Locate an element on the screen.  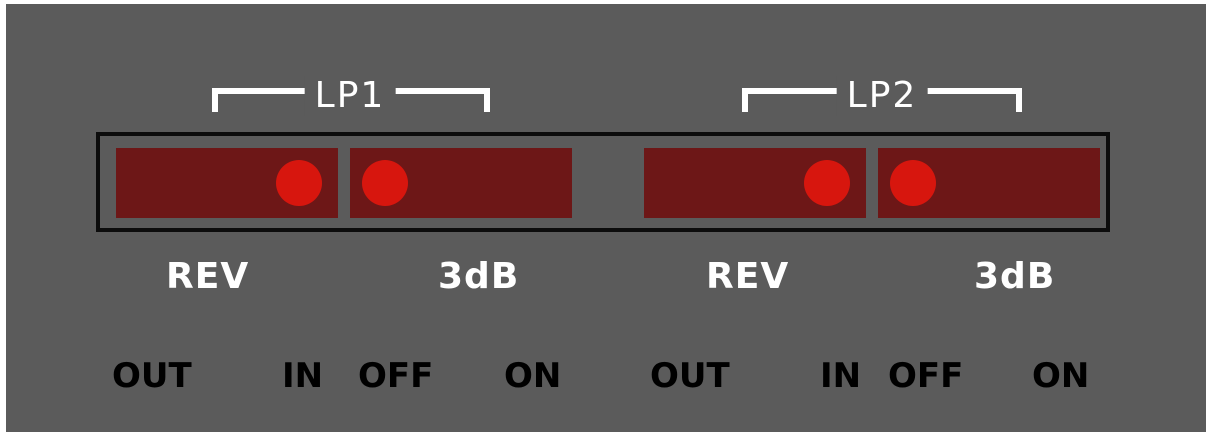
lp2-rev-switch is located at coordinates (755, 183).